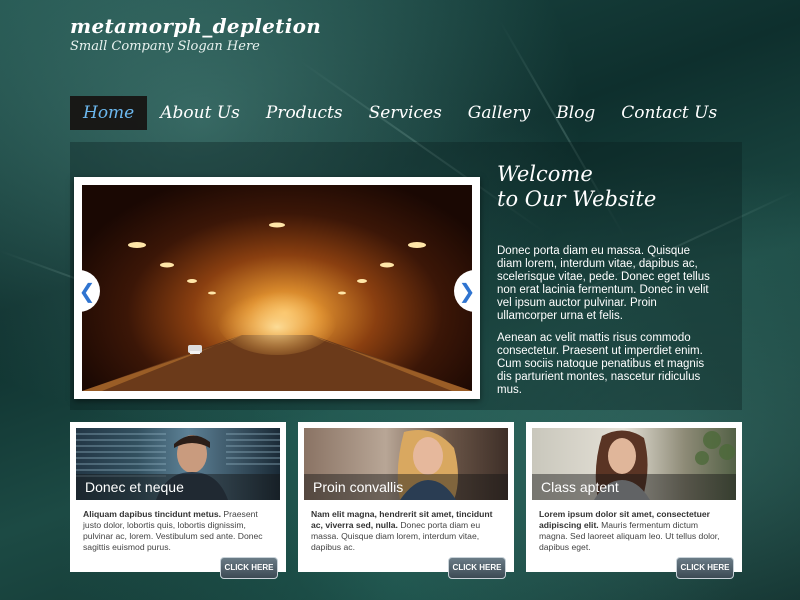 This screenshot has width=800, height=600. I want to click on site-title: metamorph_depletion, so click(195, 26).